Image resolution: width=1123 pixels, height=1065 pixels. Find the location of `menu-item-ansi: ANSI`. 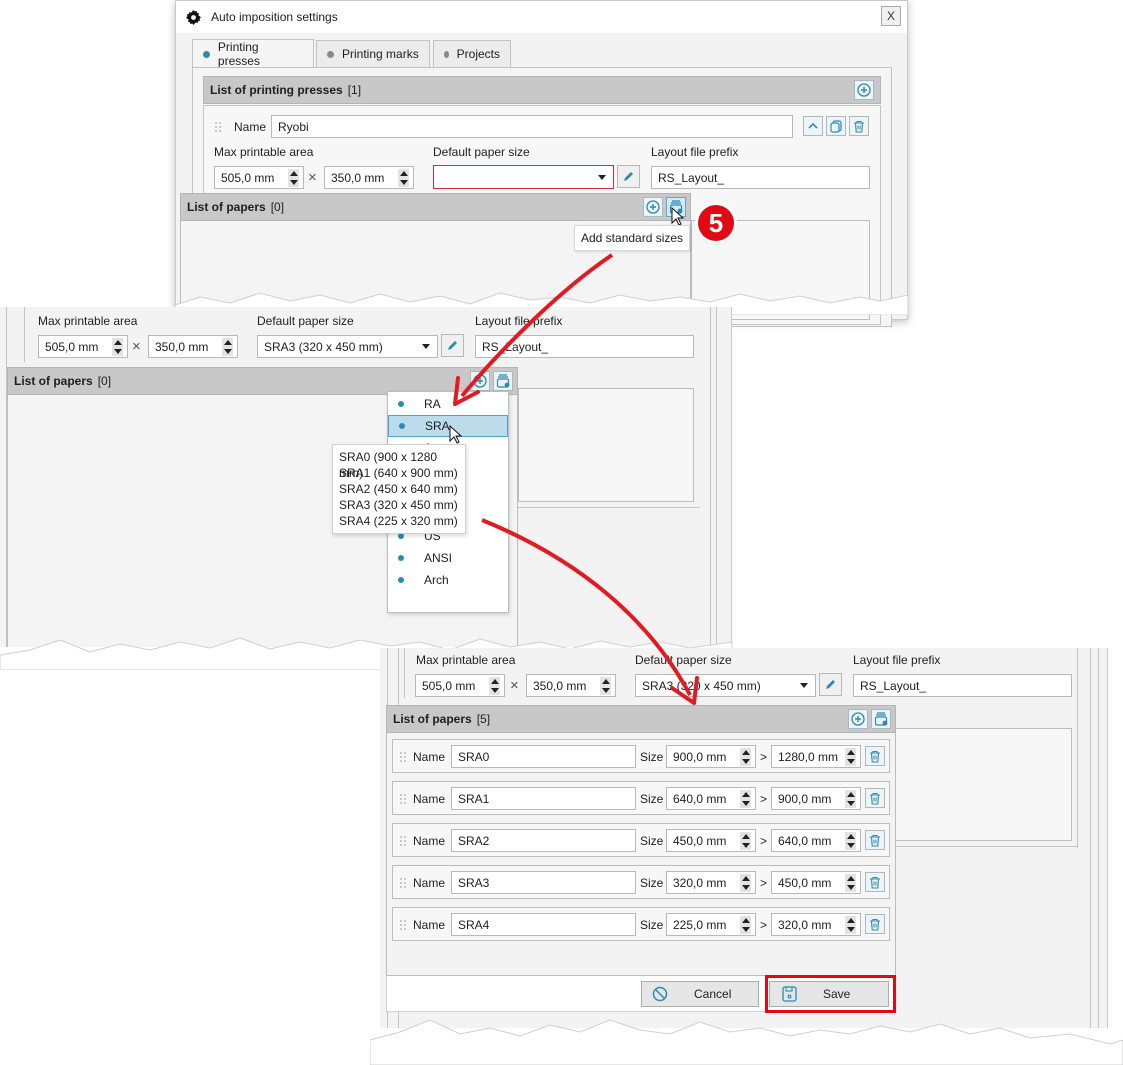

menu-item-ansi: ANSI is located at coordinates (448, 558).